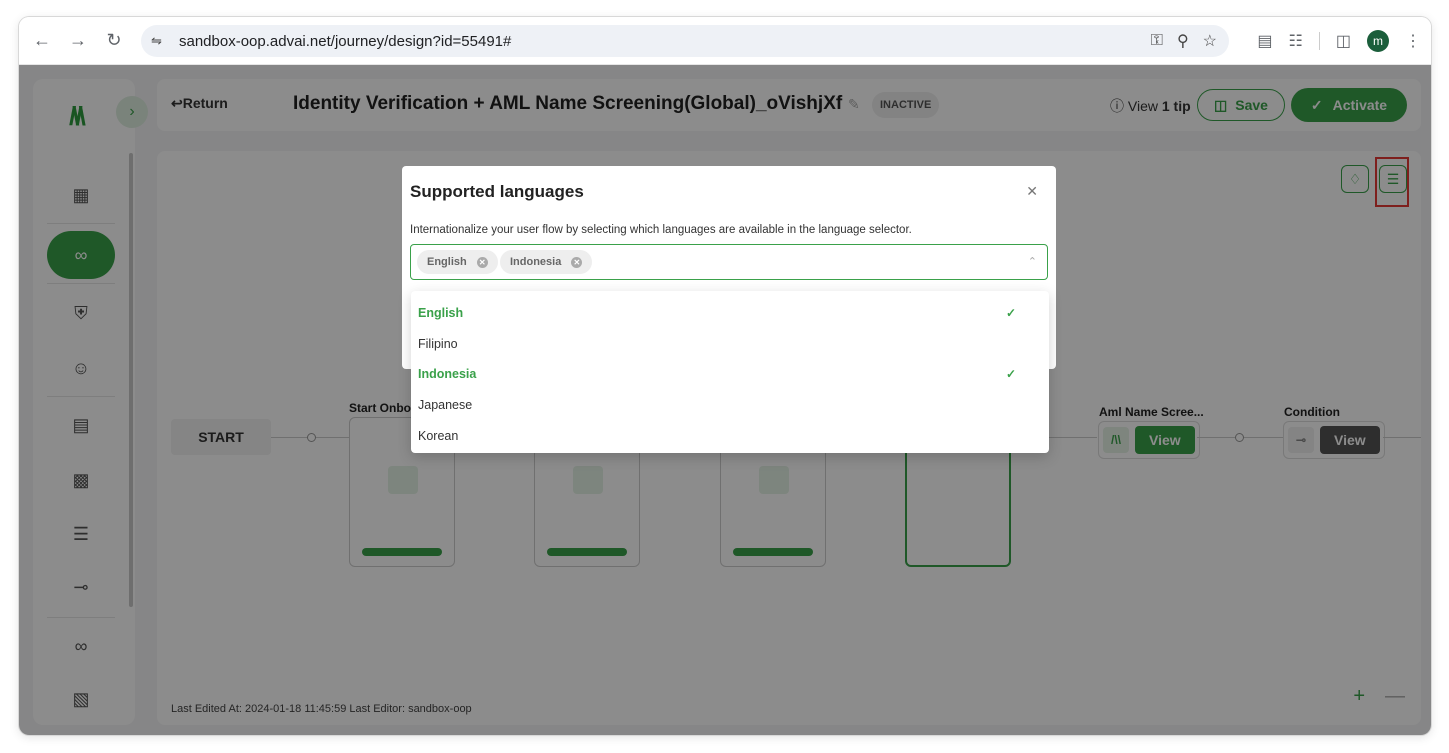 This screenshot has height=753, width=1449. Describe the element at coordinates (729, 313) in the screenshot. I see `dropdown-option-english: English ✓` at that location.